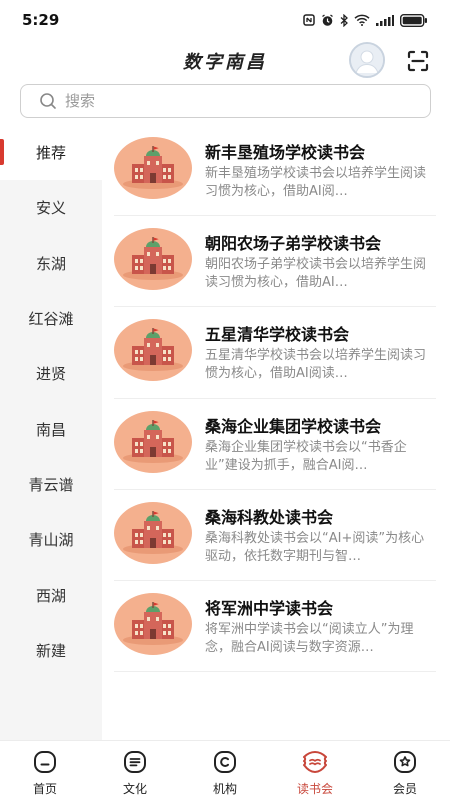  Describe the element at coordinates (224, 789) in the screenshot. I see `tab-label: 机构` at that location.